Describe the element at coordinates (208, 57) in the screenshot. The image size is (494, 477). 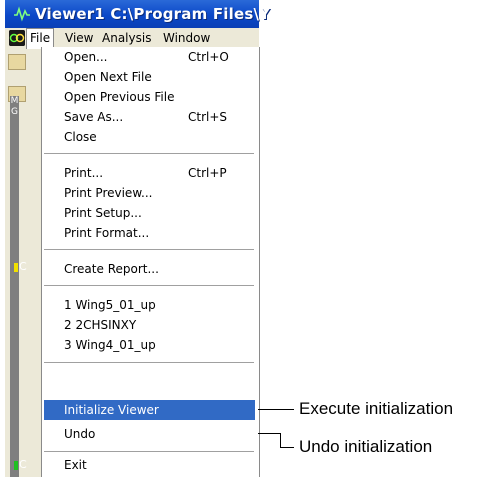
I see `menu-item-shortcut: Ctrl+O` at that location.